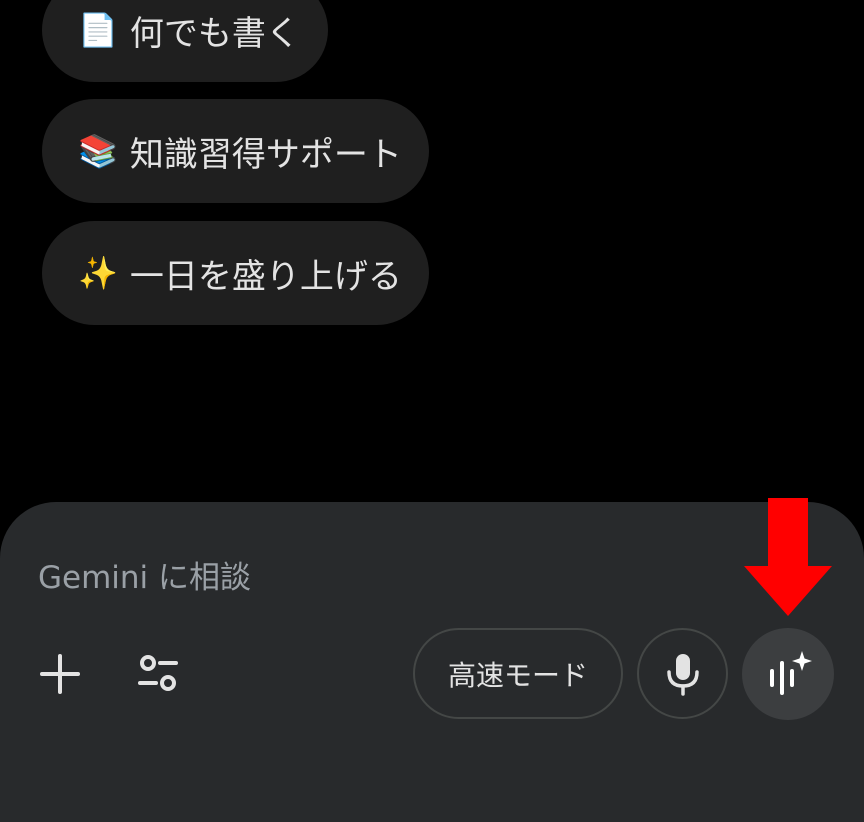 The width and height of the screenshot is (864, 822). I want to click on suggestion-label: 知識習得サポート, so click(265, 154).